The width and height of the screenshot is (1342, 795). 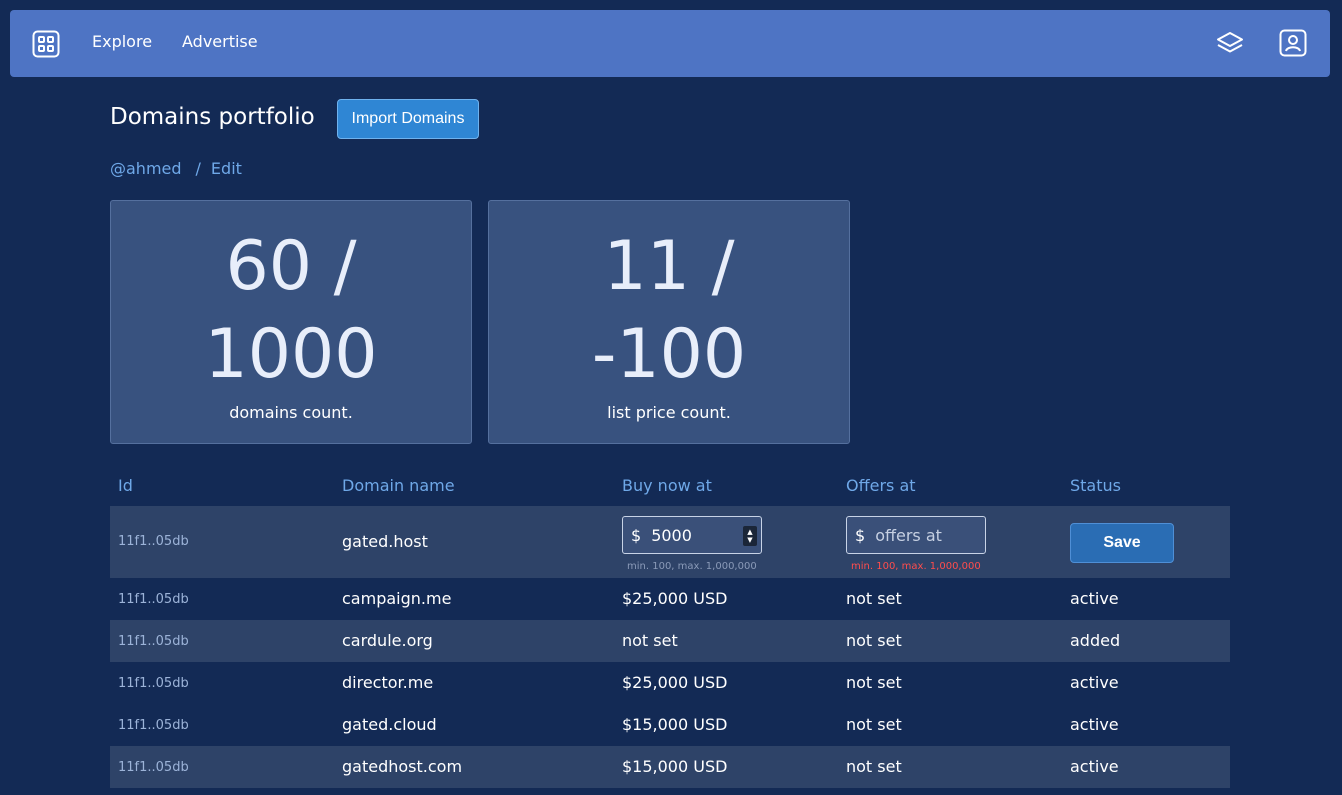 What do you see at coordinates (408, 119) in the screenshot?
I see `import-domains-button: Import Domains` at bounding box center [408, 119].